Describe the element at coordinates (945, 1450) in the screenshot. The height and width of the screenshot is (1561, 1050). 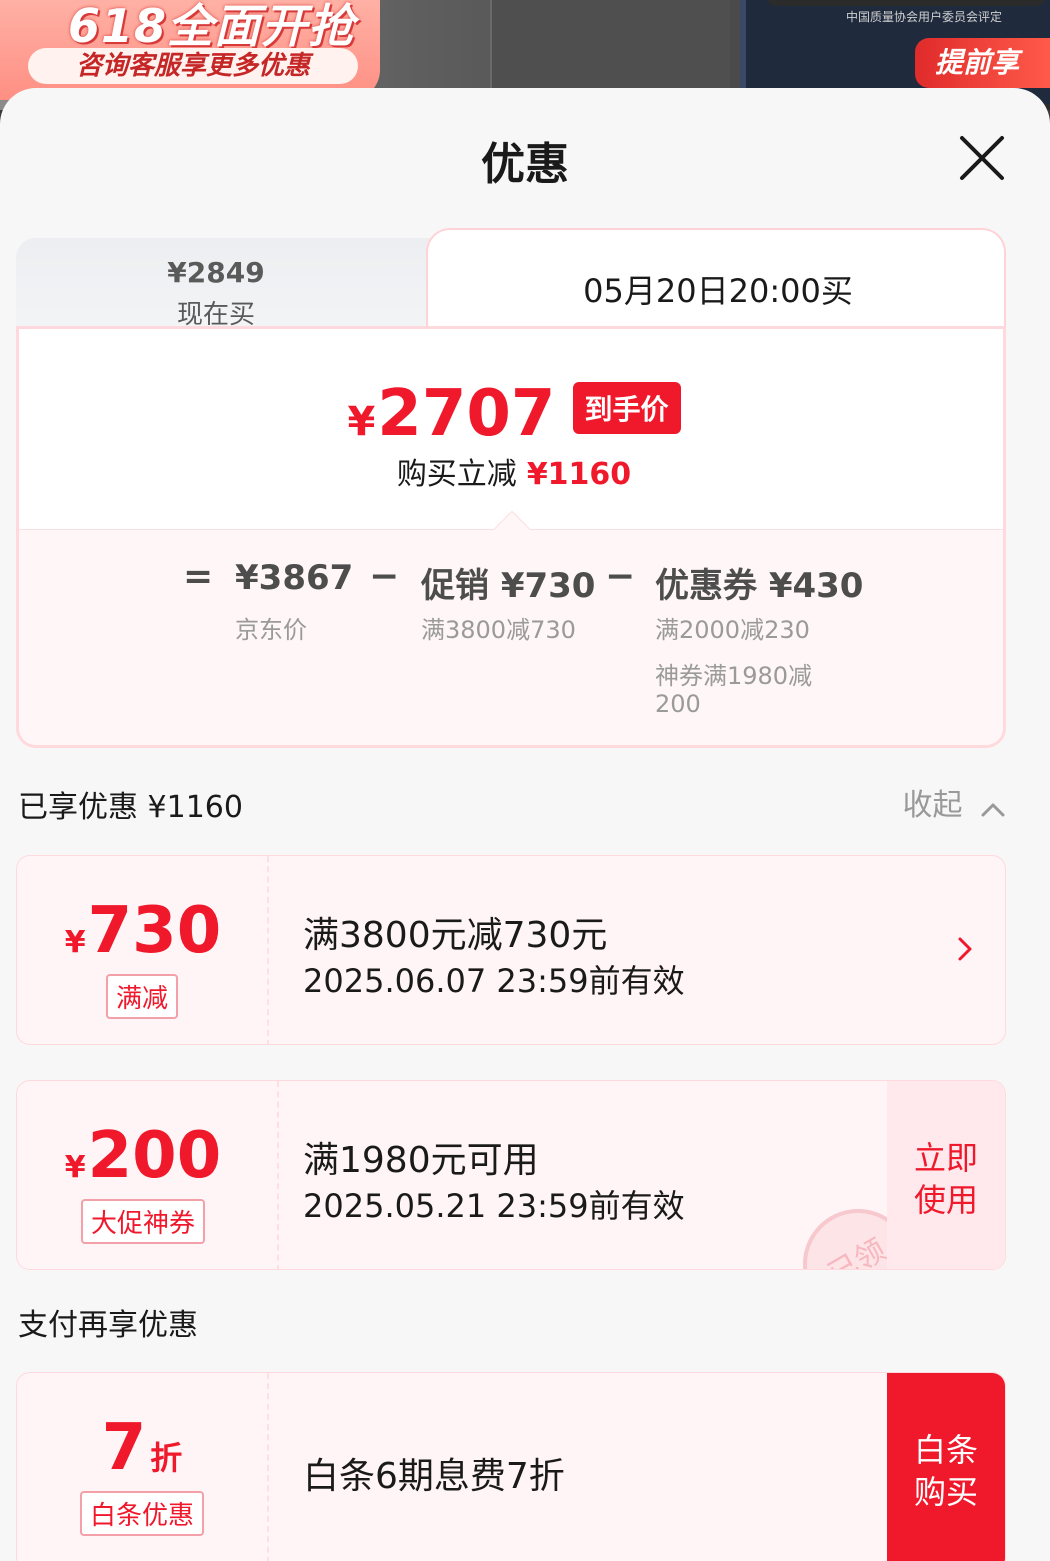
I see `baitiao-buy-label: 白条` at that location.